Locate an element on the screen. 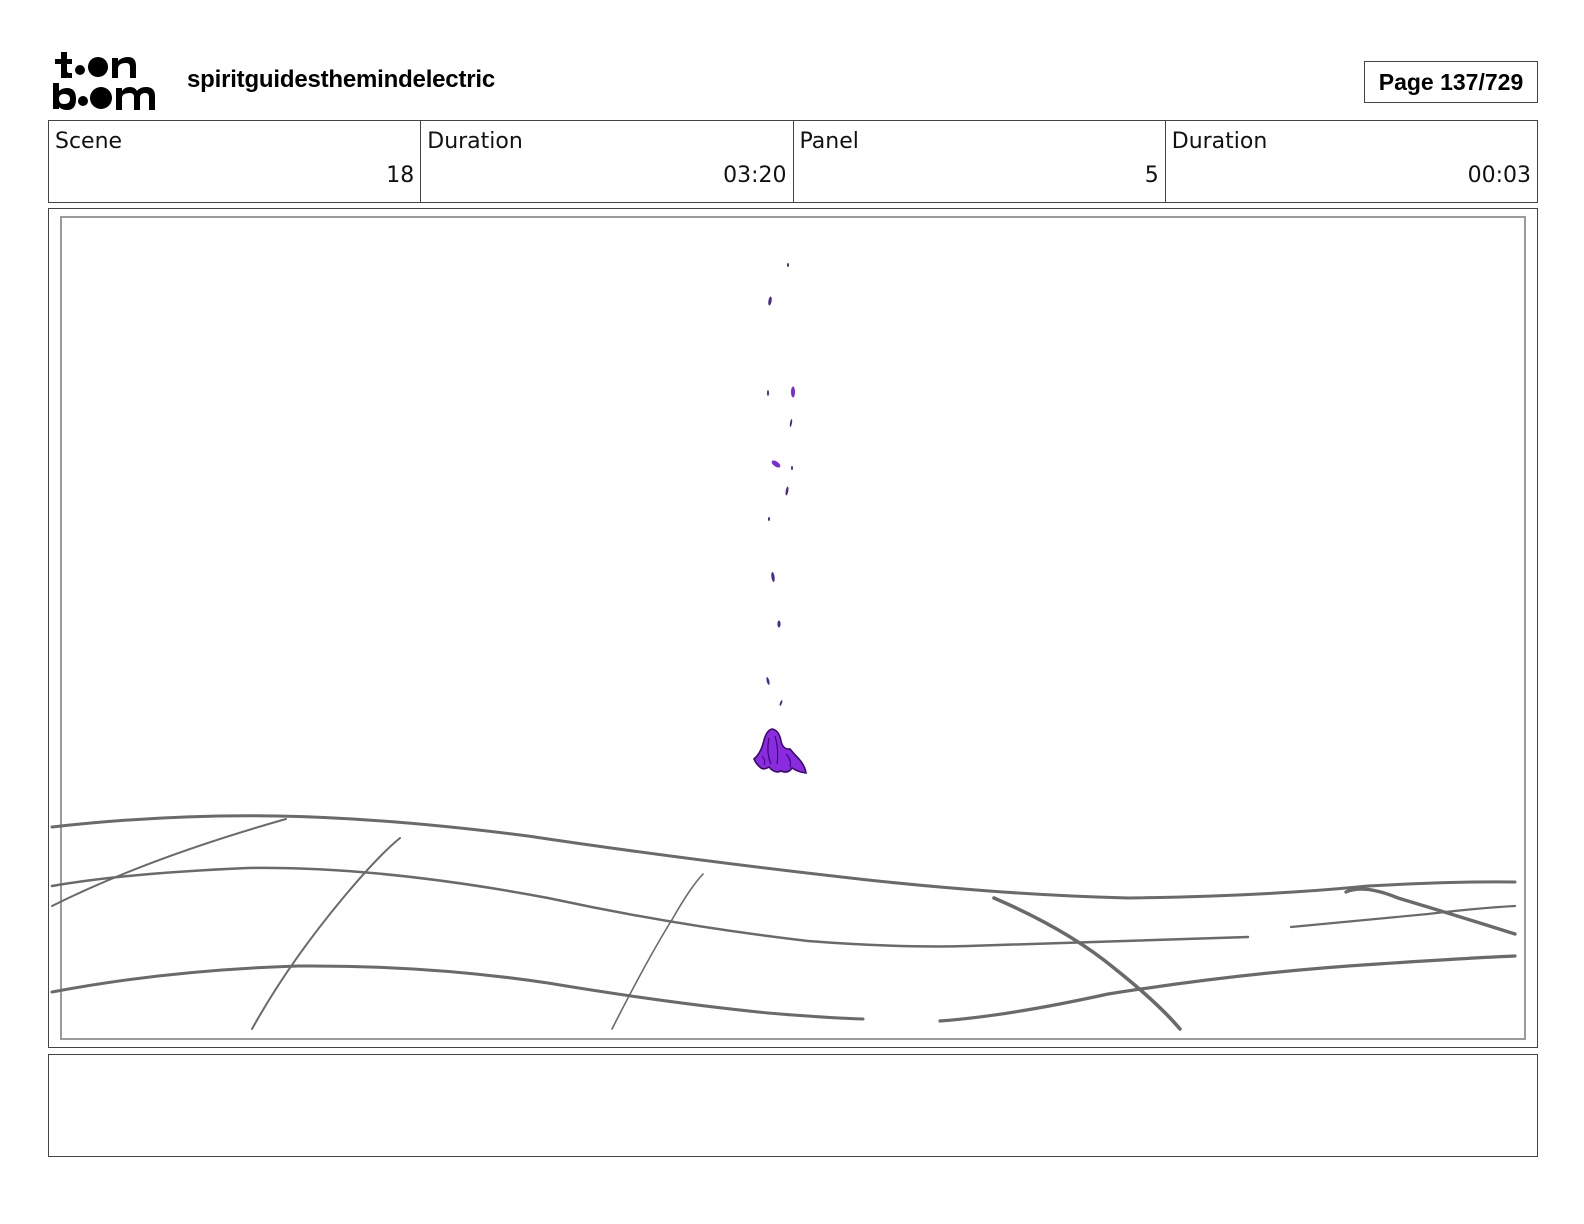 The width and height of the screenshot is (1584, 1224). panel-duration-cell: Duration 00:03 is located at coordinates (1351, 161).